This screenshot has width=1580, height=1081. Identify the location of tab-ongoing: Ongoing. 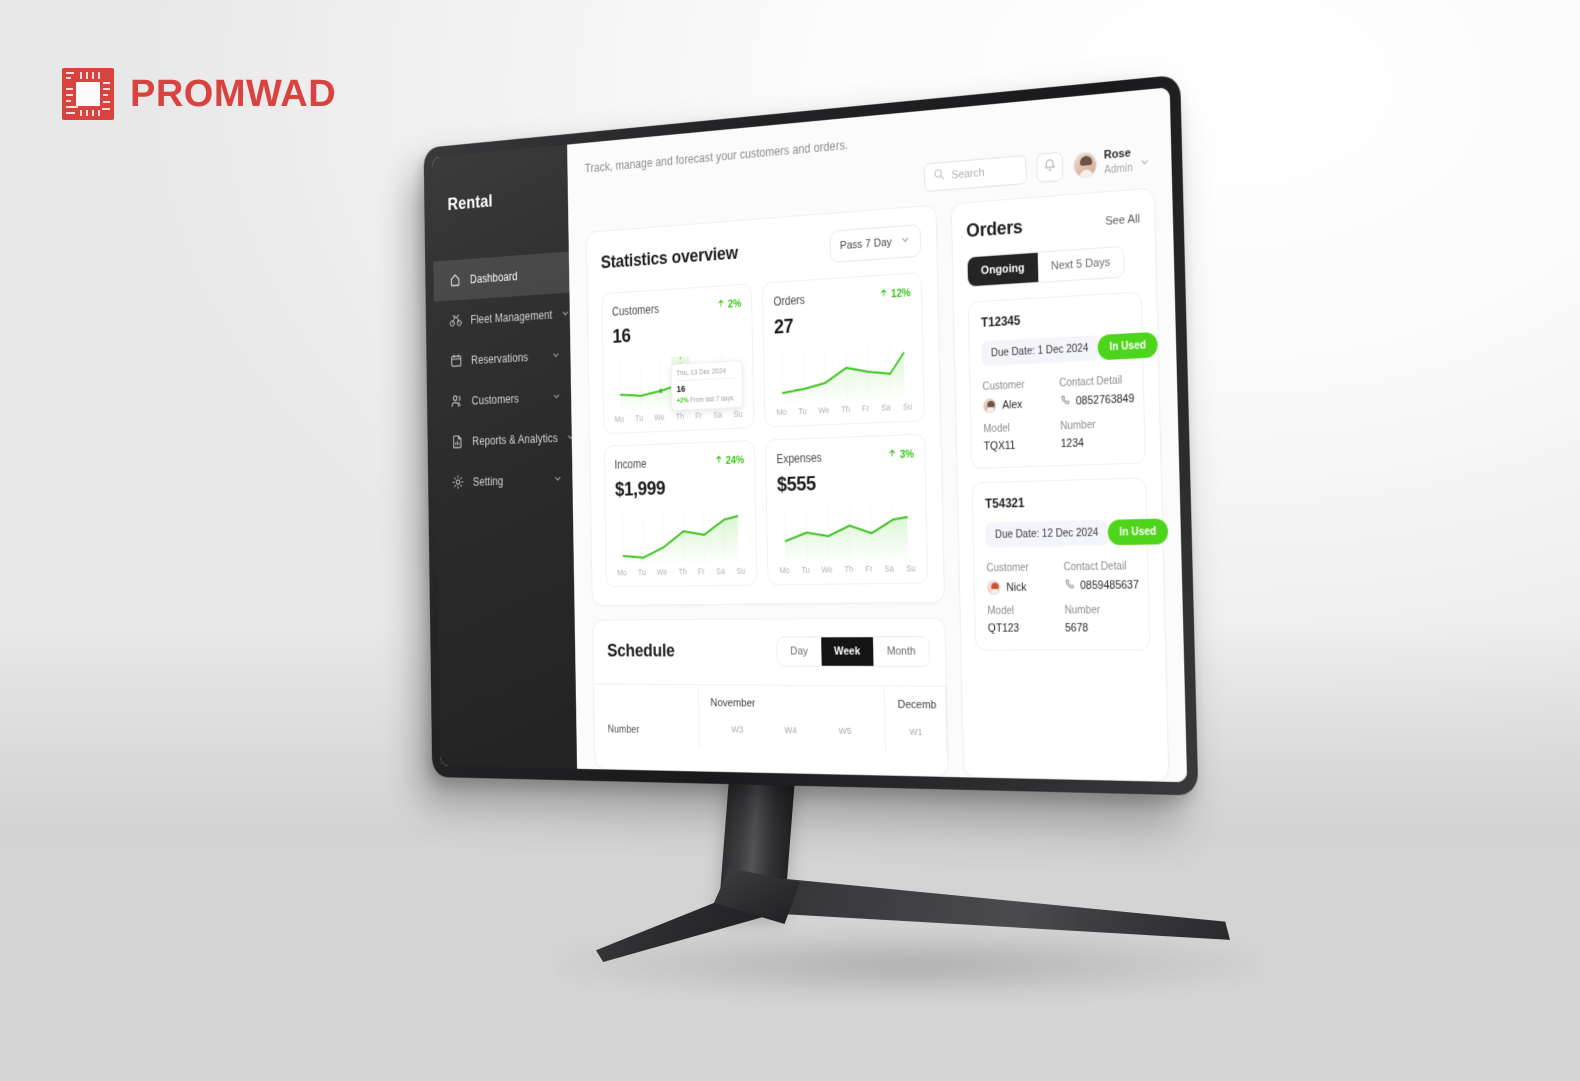
(1003, 269).